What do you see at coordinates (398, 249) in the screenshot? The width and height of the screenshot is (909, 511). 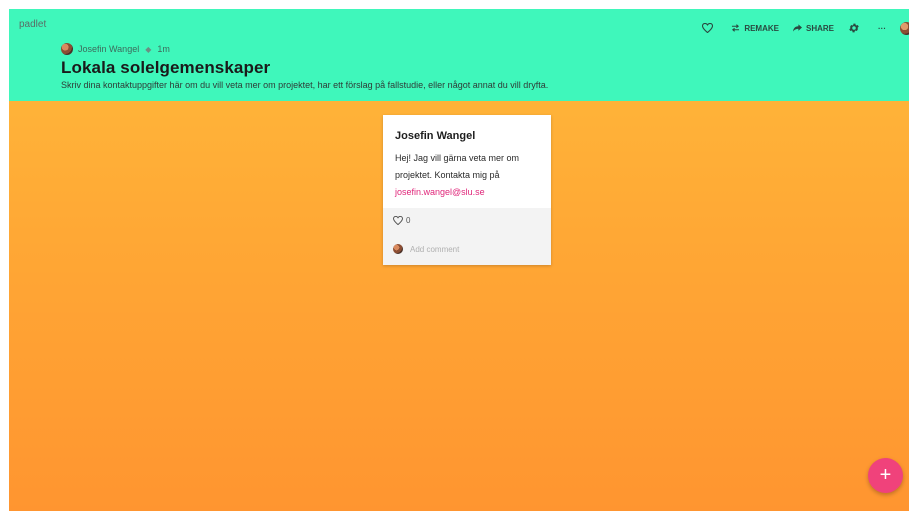 I see `commenter-avatar` at bounding box center [398, 249].